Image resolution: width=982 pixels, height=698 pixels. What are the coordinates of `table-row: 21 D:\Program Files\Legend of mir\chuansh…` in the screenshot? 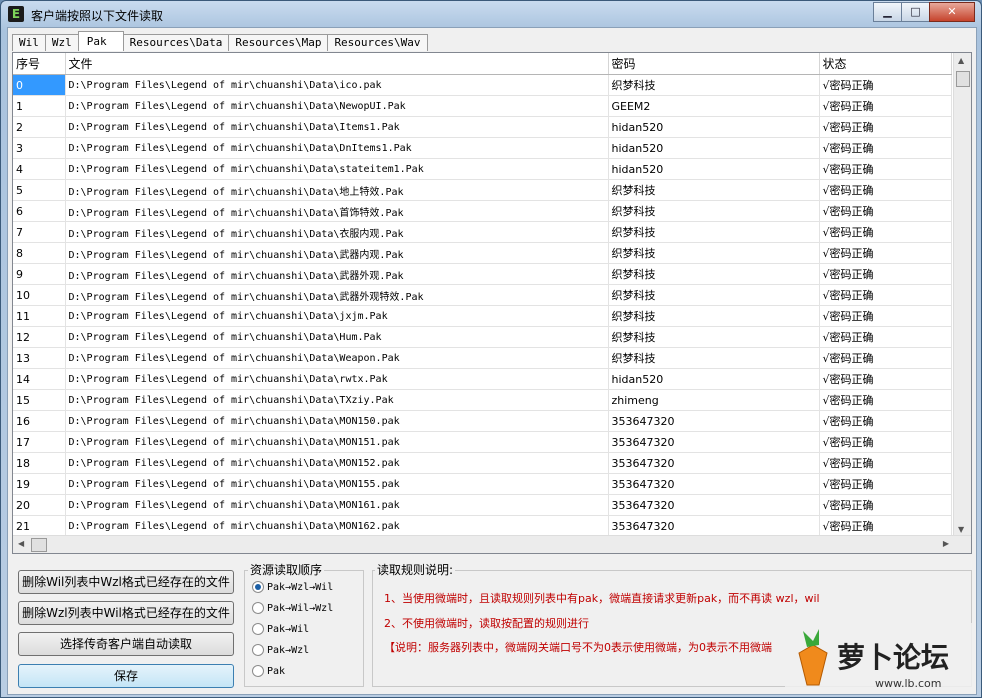 It's located at (482, 526).